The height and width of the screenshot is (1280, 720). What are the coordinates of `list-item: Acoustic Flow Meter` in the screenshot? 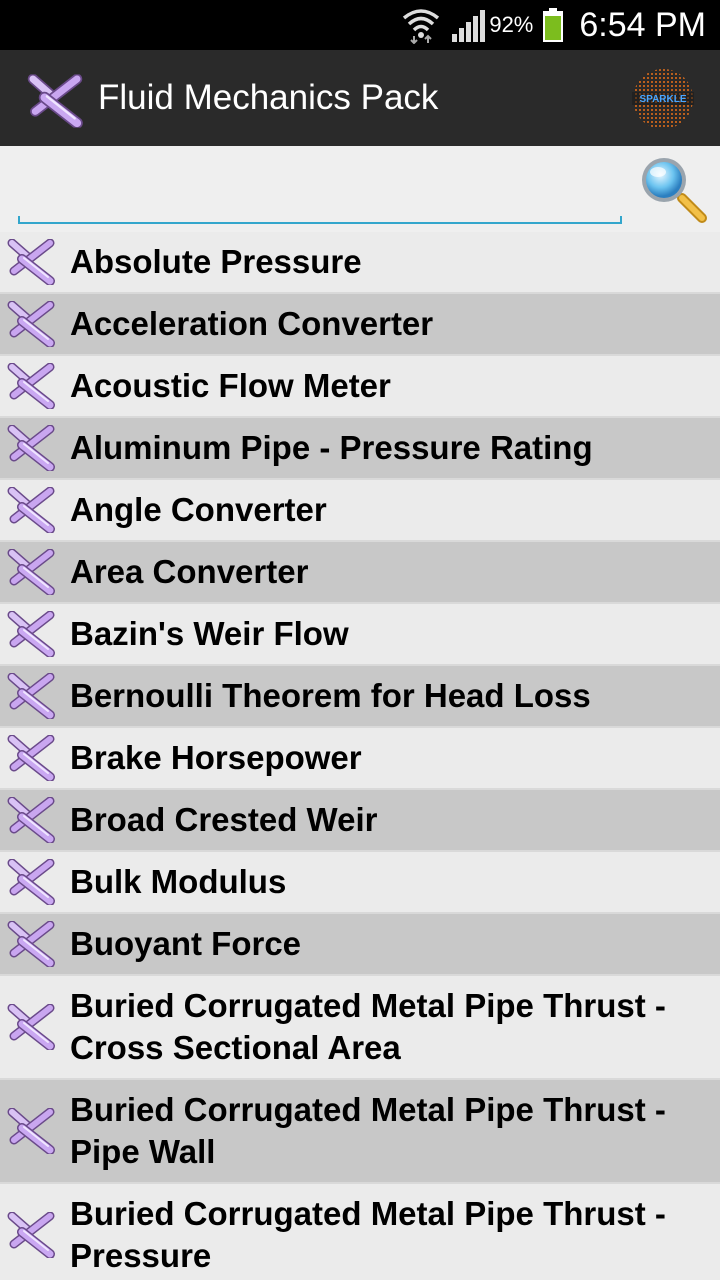 It's located at (360, 387).